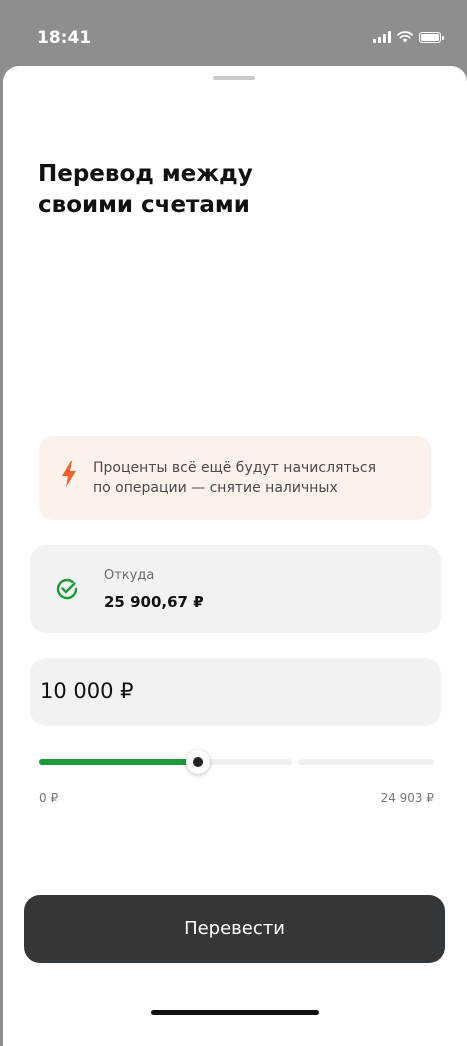 Image resolution: width=467 pixels, height=1046 pixels. I want to click on cellular-signal-icon, so click(382, 37).